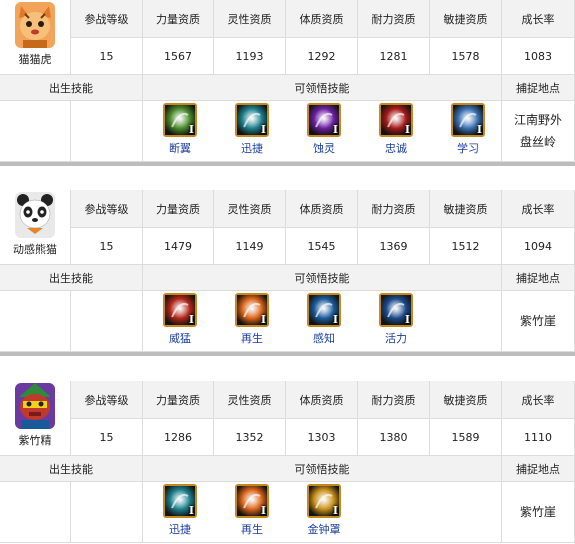  I want to click on skill-name: 金钟罩, so click(324, 529).